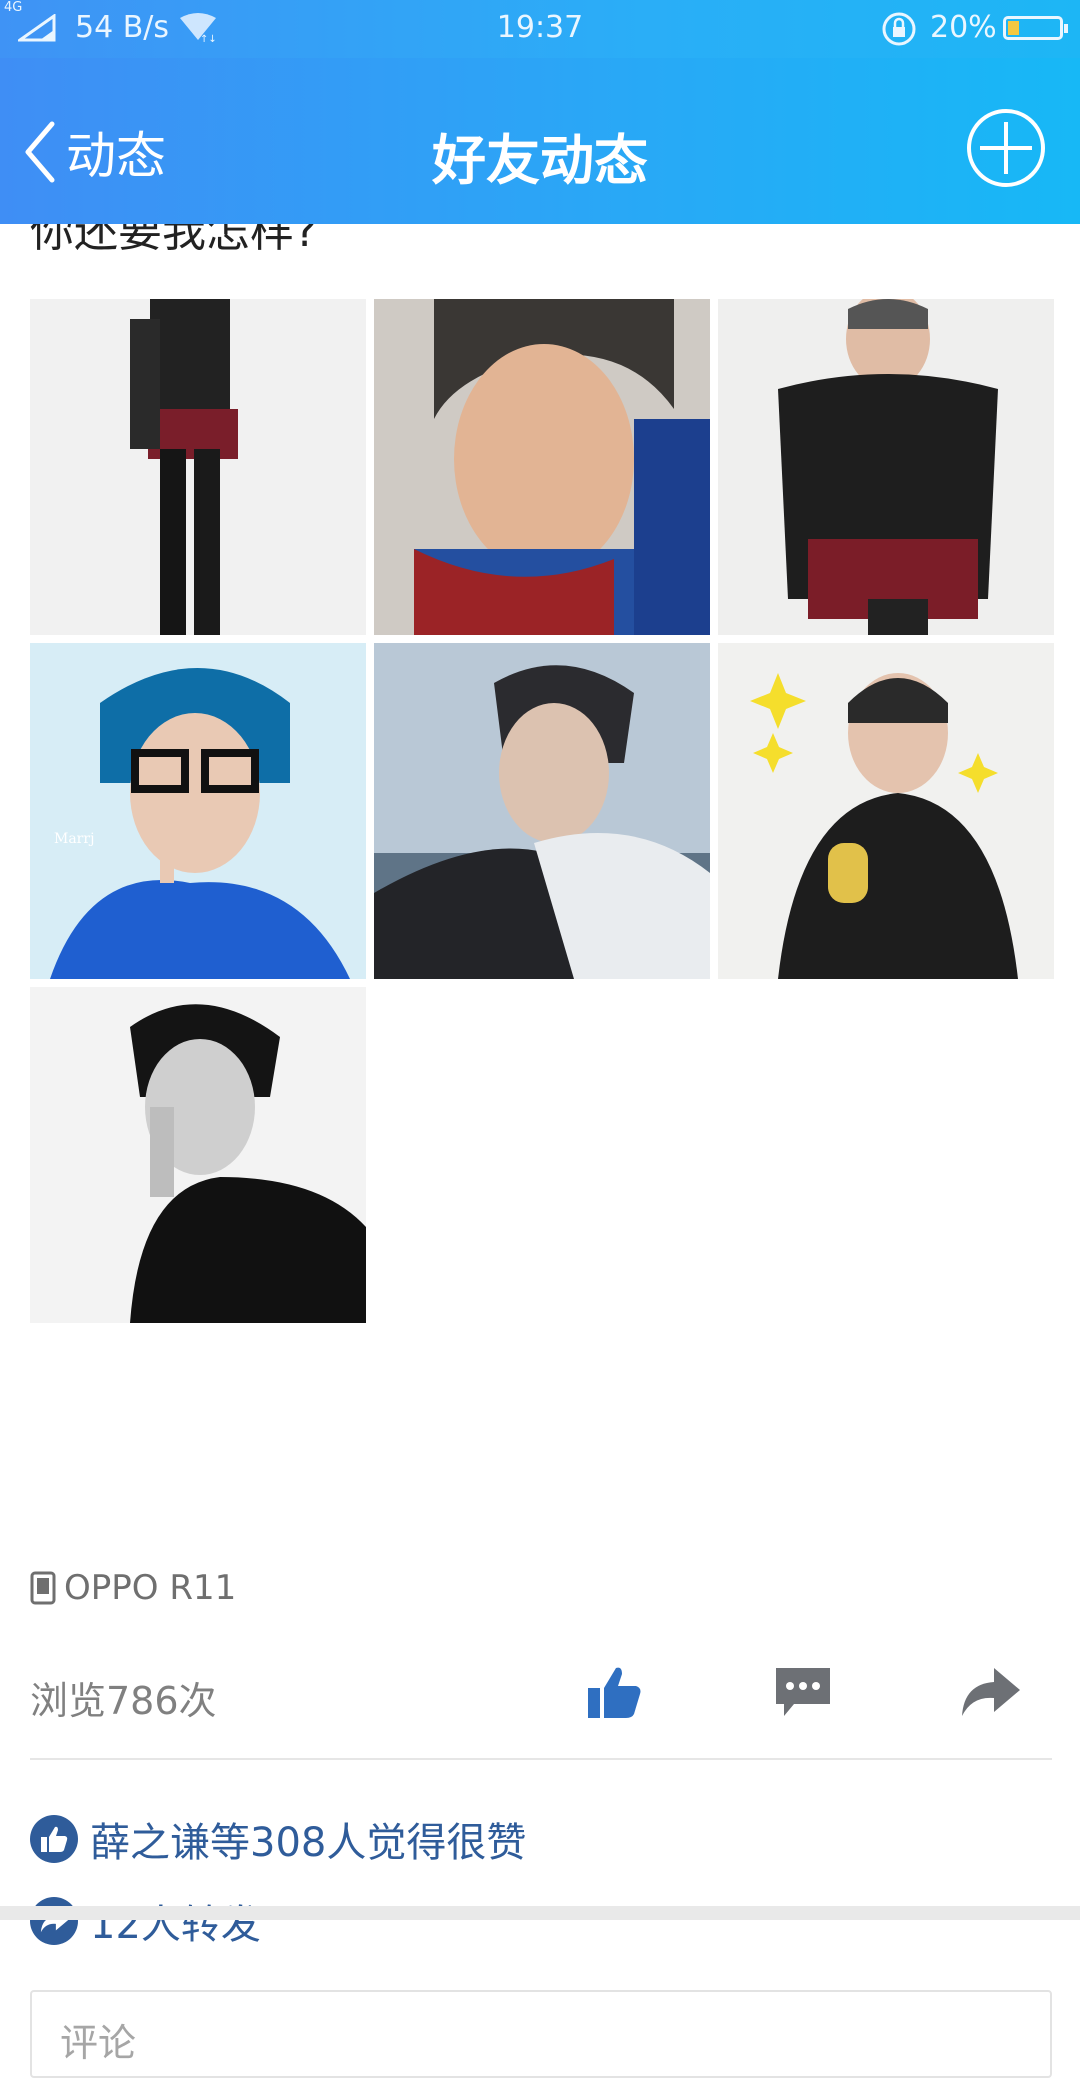 The image size is (1080, 2078). Describe the element at coordinates (308, 1843) in the screenshot. I see `likes-text: 薛之谦等308人觉得很赞` at that location.